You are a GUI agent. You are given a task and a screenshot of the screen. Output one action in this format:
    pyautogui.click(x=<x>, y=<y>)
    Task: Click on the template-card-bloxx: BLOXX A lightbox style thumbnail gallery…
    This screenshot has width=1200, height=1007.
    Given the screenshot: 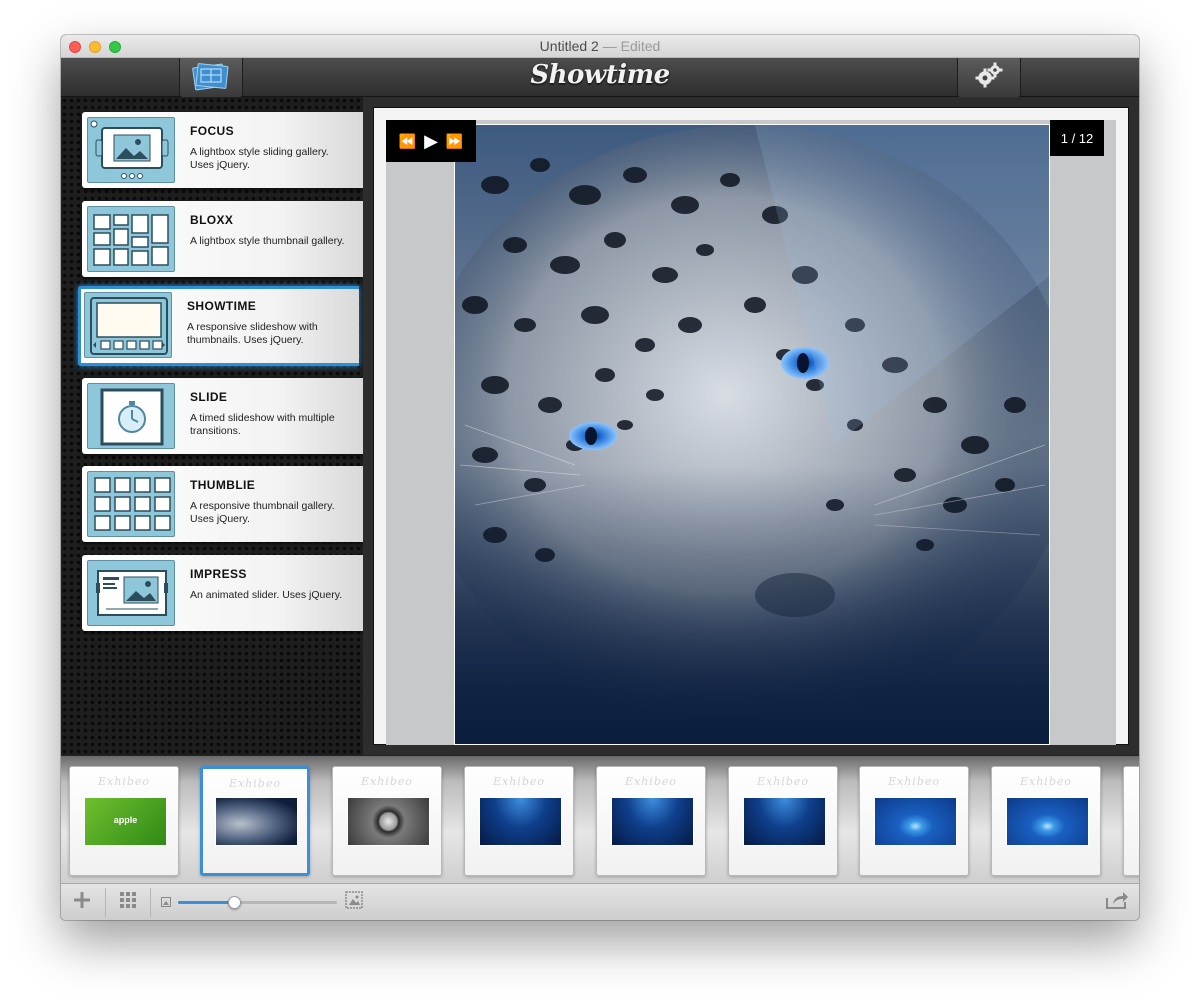 What is the action you would take?
    pyautogui.click(x=222, y=239)
    